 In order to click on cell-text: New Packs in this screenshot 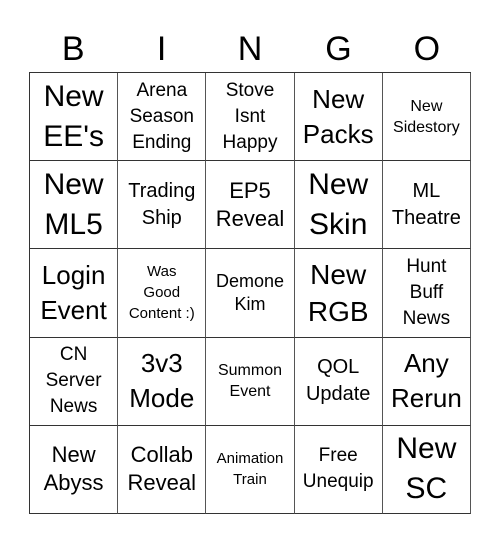, I will do `click(338, 116)`.